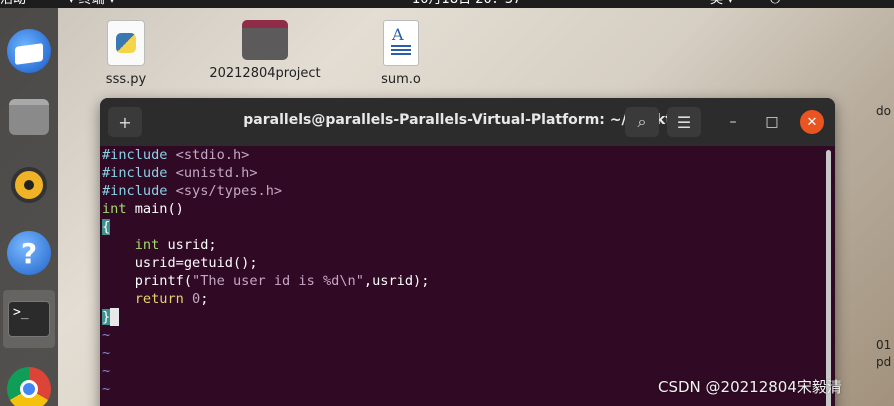  I want to click on folder-icon, so click(265, 40).